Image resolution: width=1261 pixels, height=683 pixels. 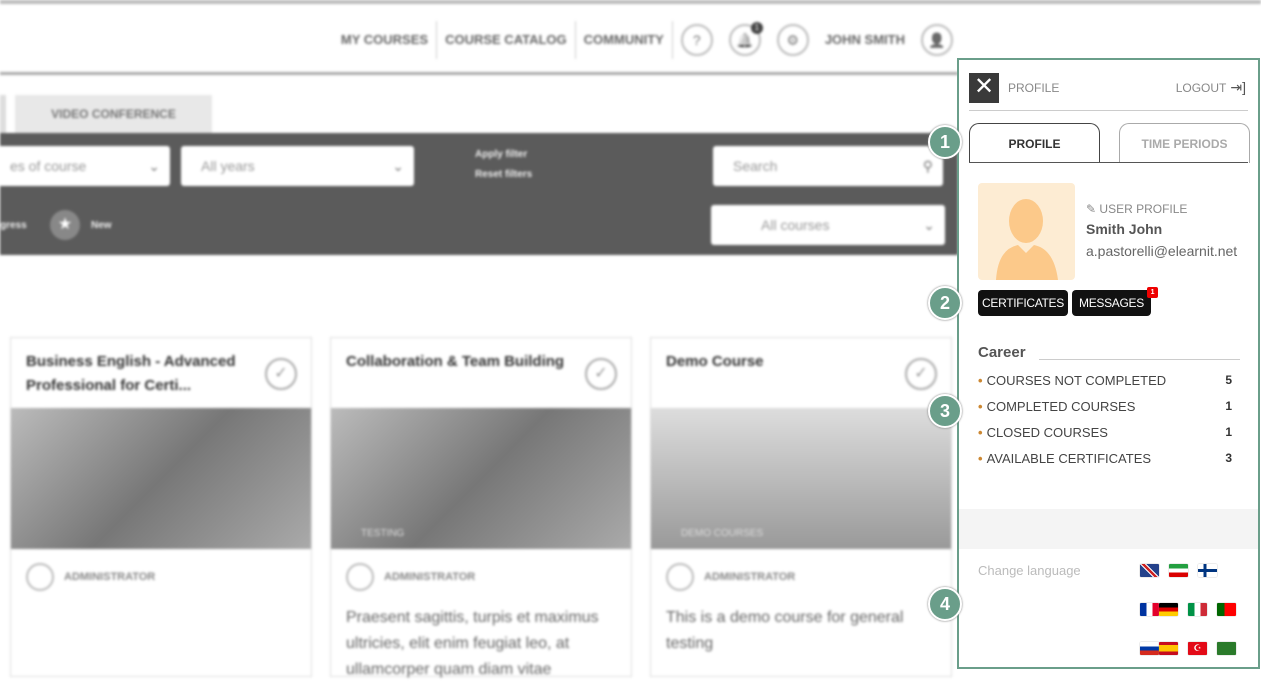 What do you see at coordinates (1149, 648) in the screenshot?
I see `flag-russian-icon` at bounding box center [1149, 648].